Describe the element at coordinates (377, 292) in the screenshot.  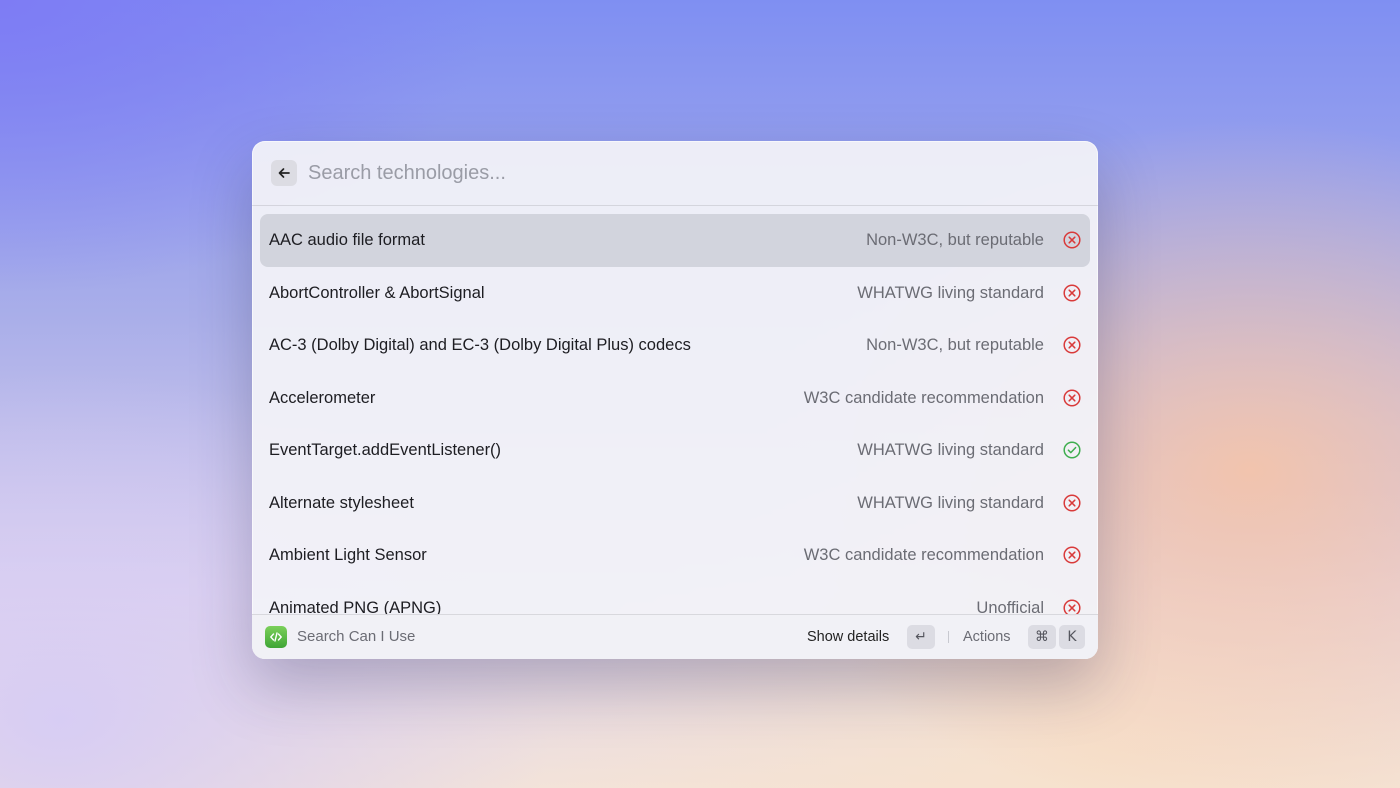
I see `item-title: AbortController & AbortSignal` at that location.